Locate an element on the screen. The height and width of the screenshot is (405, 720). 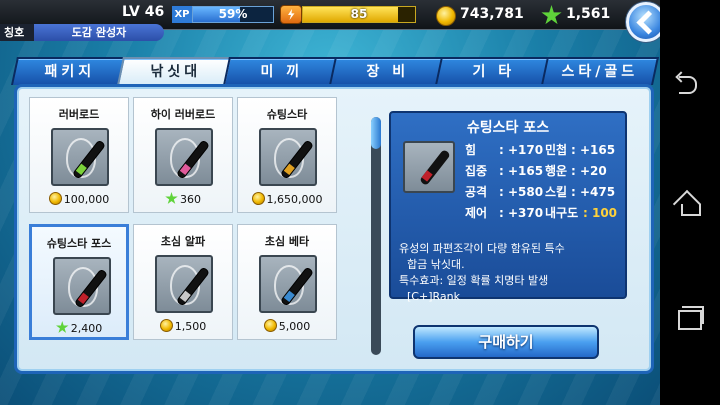
item-scrollbar is located at coordinates (376, 236).